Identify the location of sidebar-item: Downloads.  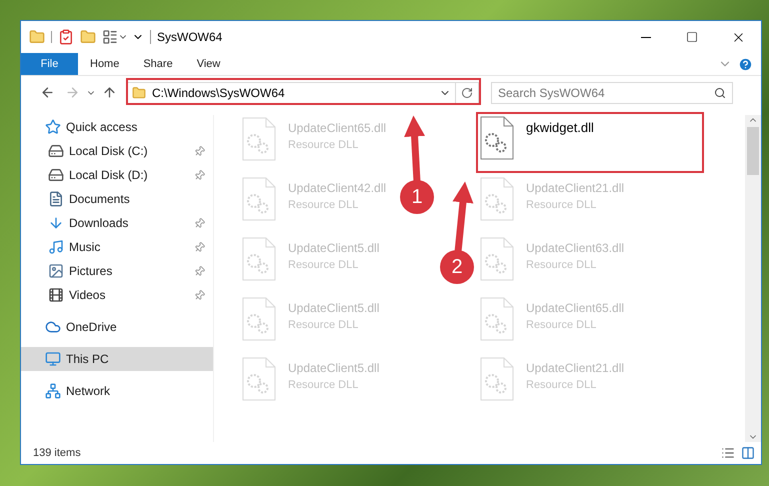
(117, 223).